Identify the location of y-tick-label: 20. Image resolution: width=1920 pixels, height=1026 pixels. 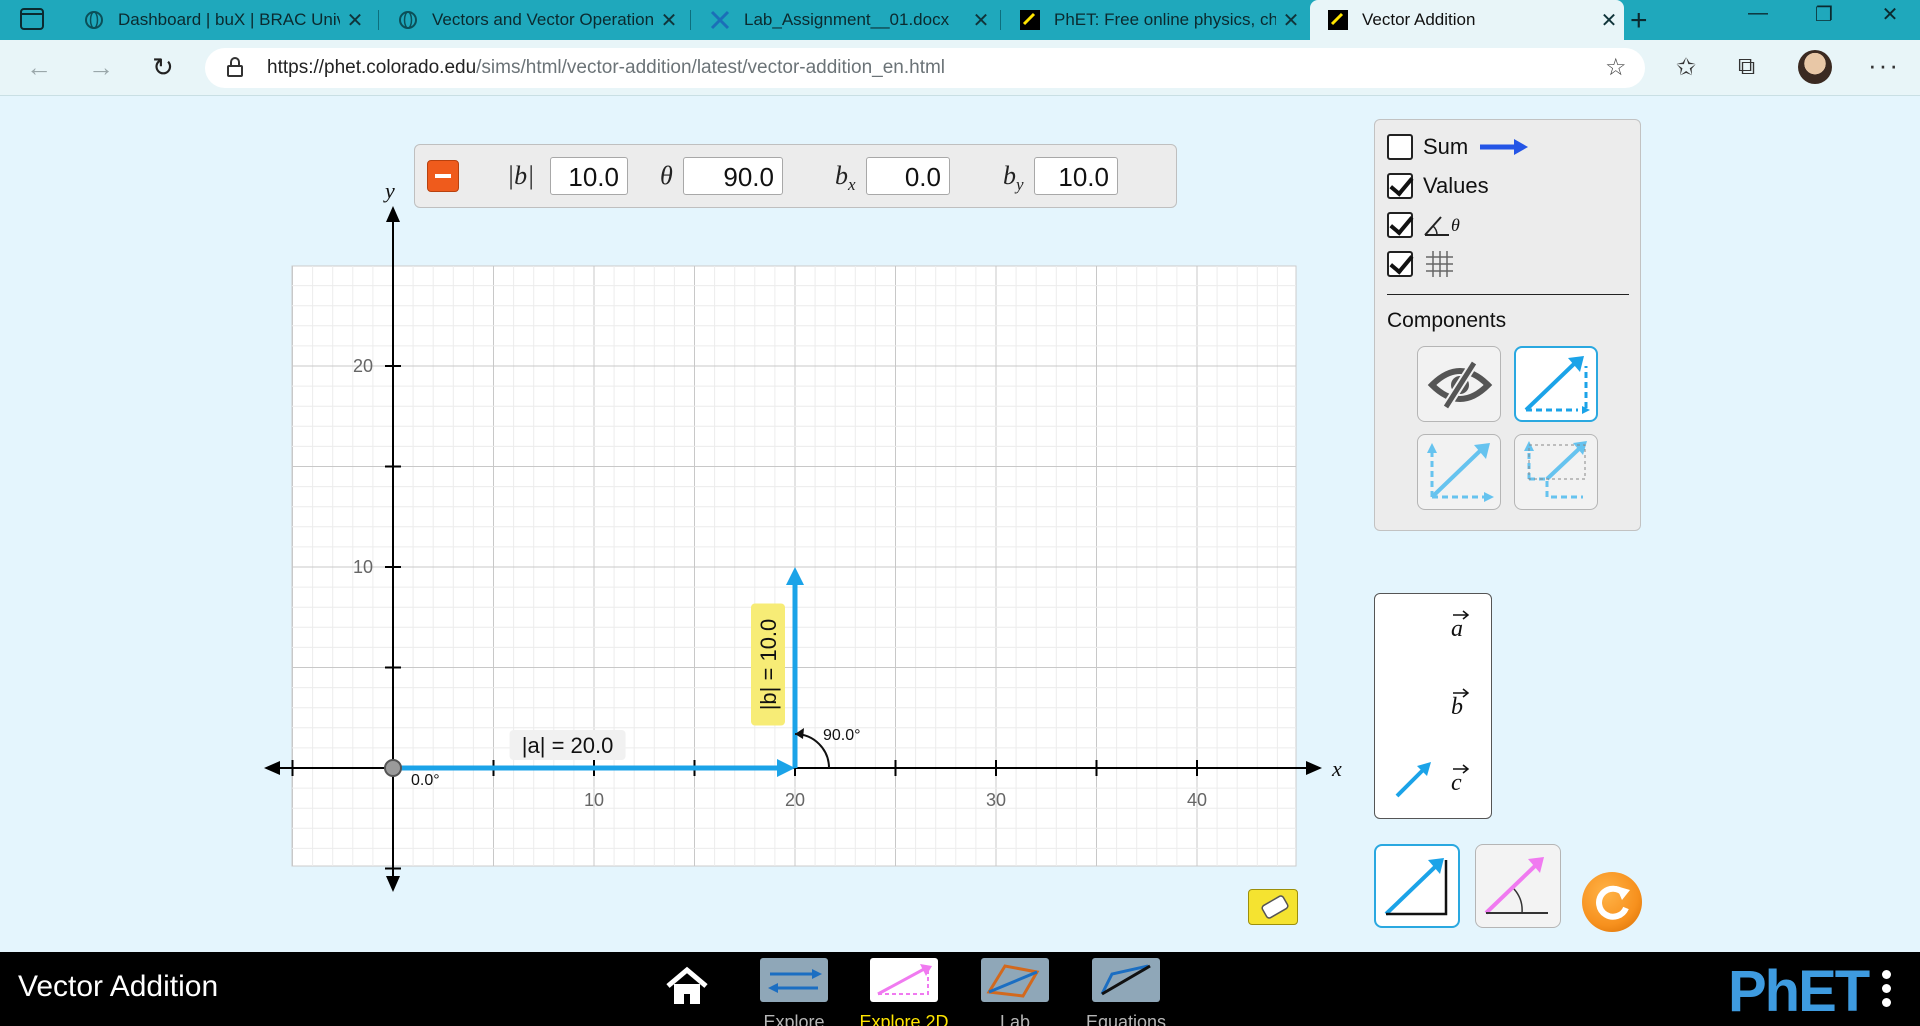
(363, 366).